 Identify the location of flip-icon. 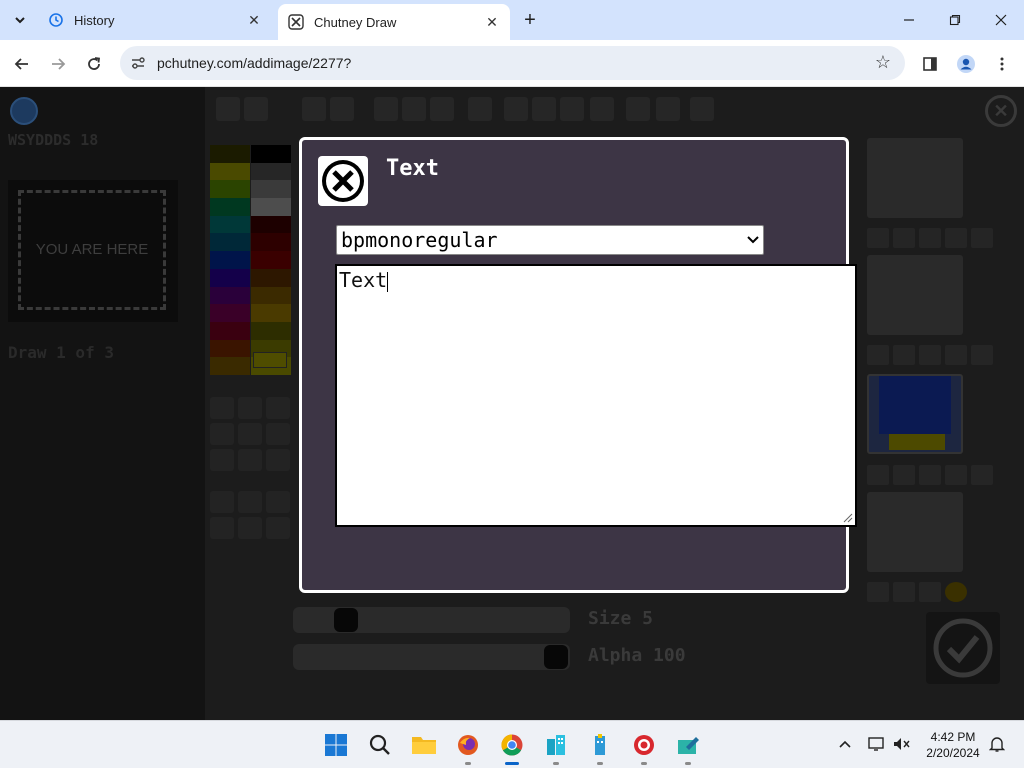
(442, 109).